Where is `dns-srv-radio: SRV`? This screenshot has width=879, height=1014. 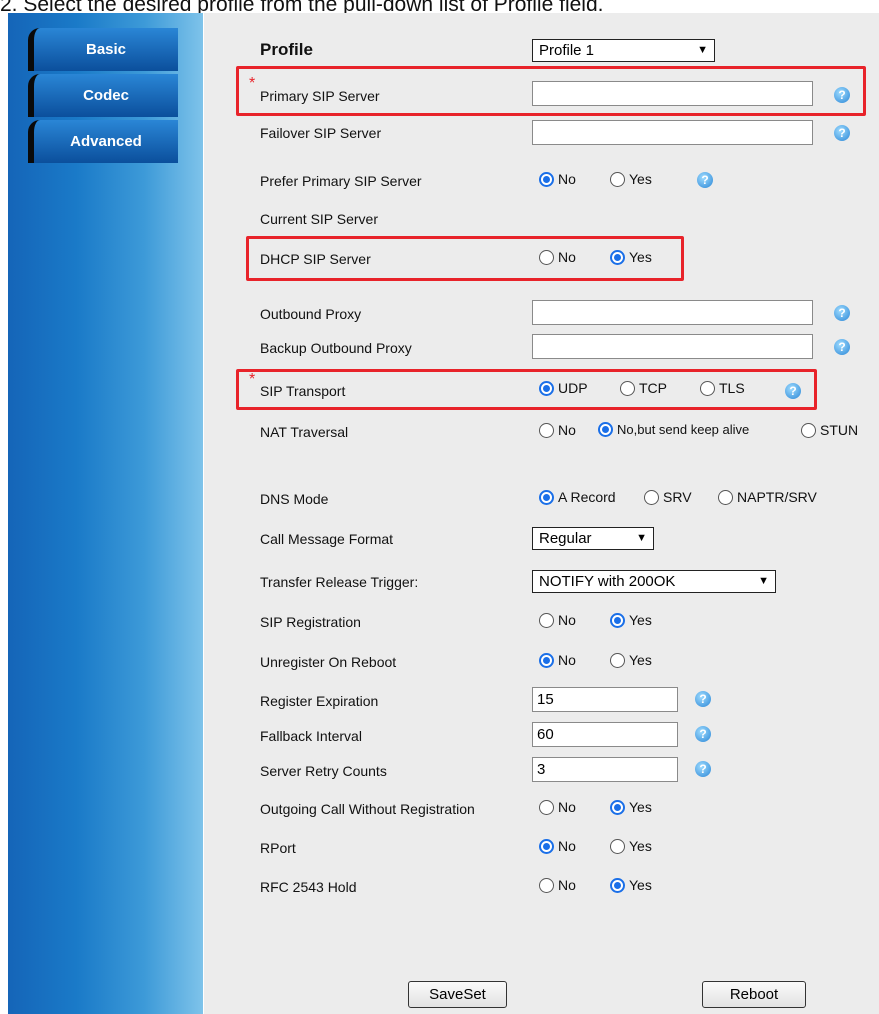 dns-srv-radio: SRV is located at coordinates (668, 497).